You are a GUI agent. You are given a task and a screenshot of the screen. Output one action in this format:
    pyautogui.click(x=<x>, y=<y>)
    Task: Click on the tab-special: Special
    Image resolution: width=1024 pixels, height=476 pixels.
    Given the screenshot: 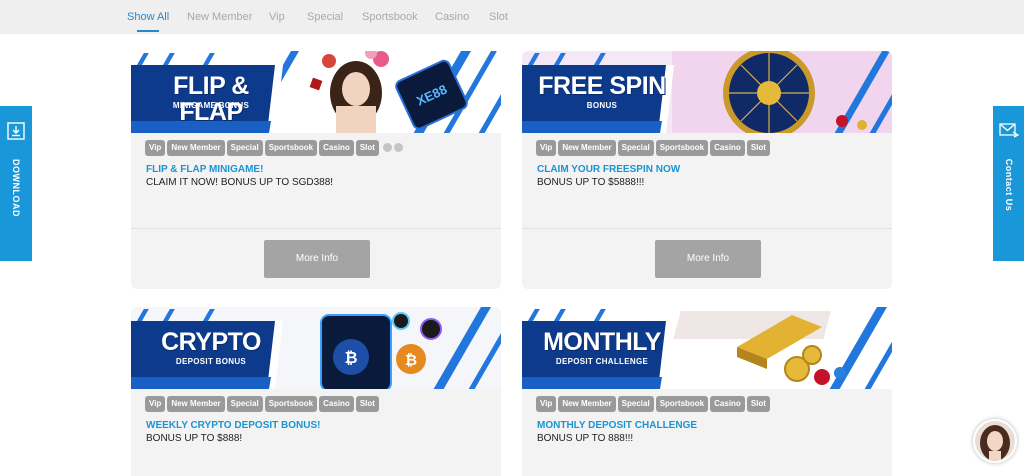 What is the action you would take?
    pyautogui.click(x=325, y=17)
    